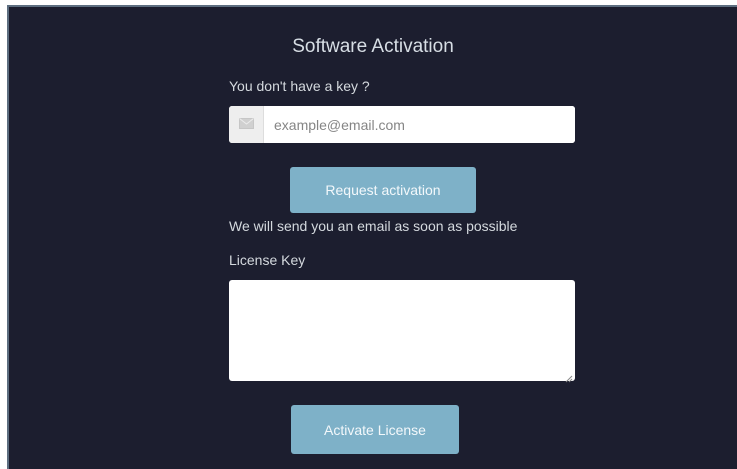  Describe the element at coordinates (419, 124) in the screenshot. I see `email-input` at that location.